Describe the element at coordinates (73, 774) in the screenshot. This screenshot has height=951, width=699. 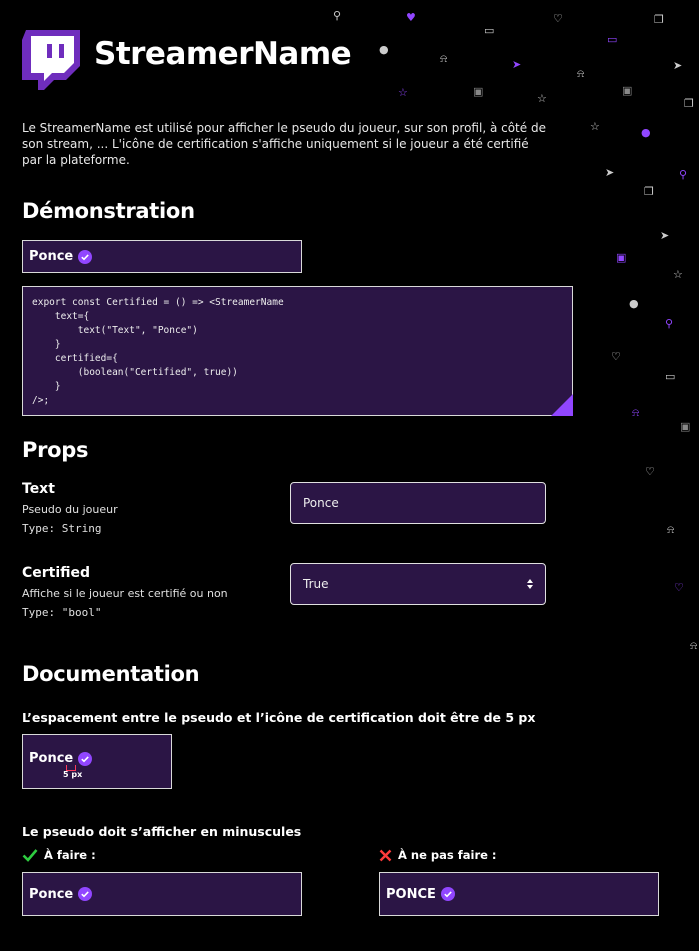
I see `spacing-label: 5 px` at that location.